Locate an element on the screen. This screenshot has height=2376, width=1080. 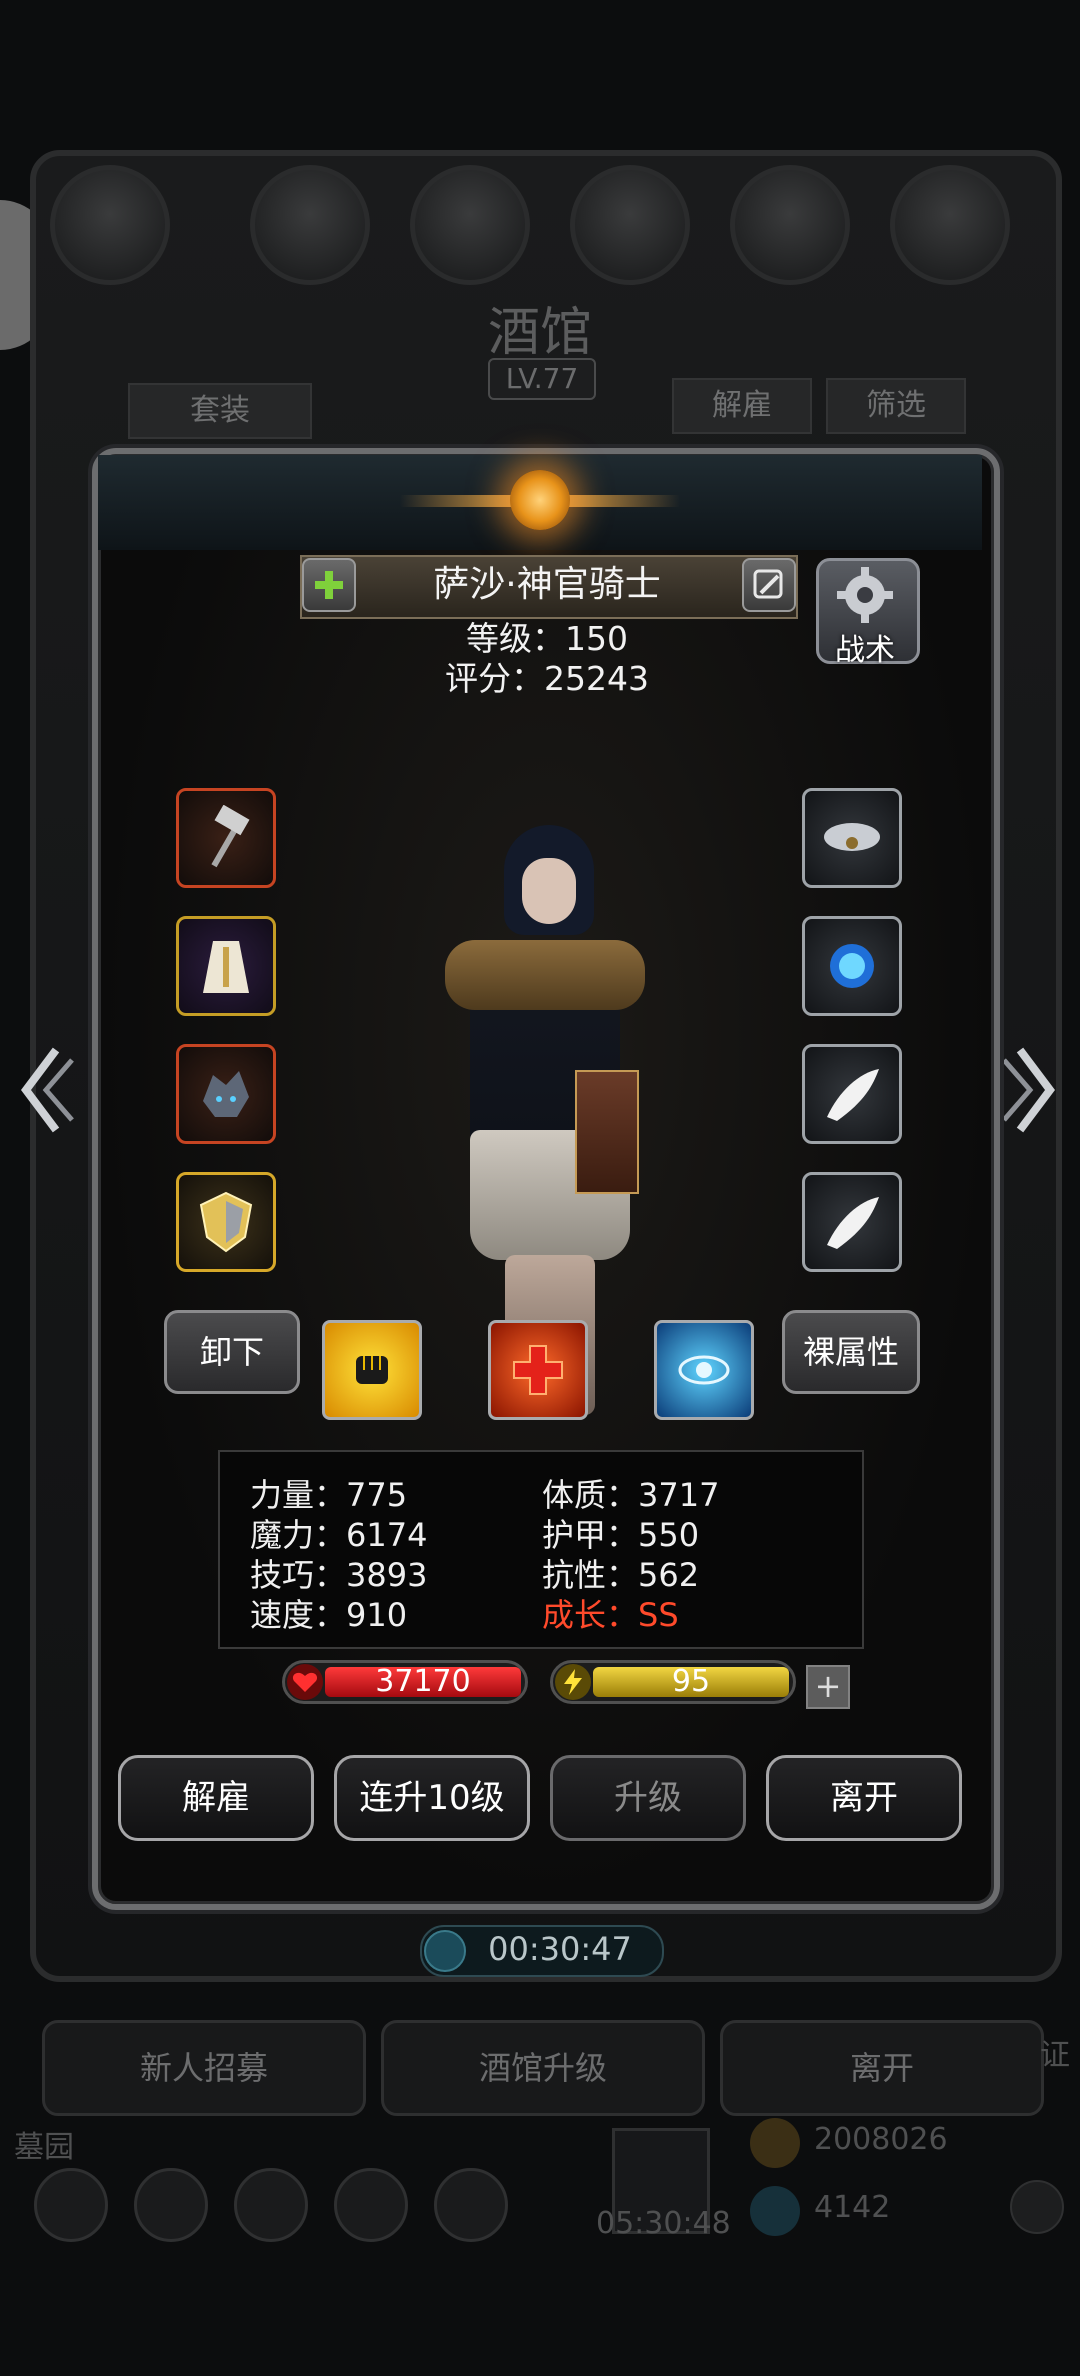
gold-amount: 2008026 is located at coordinates (881, 2139).